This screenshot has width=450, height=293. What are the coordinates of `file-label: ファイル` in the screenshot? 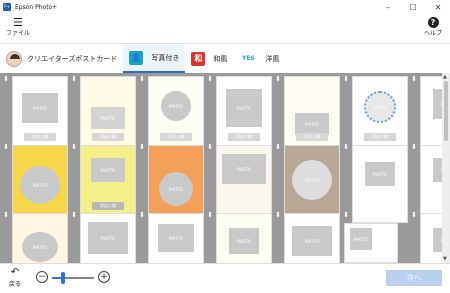 It's located at (17, 33).